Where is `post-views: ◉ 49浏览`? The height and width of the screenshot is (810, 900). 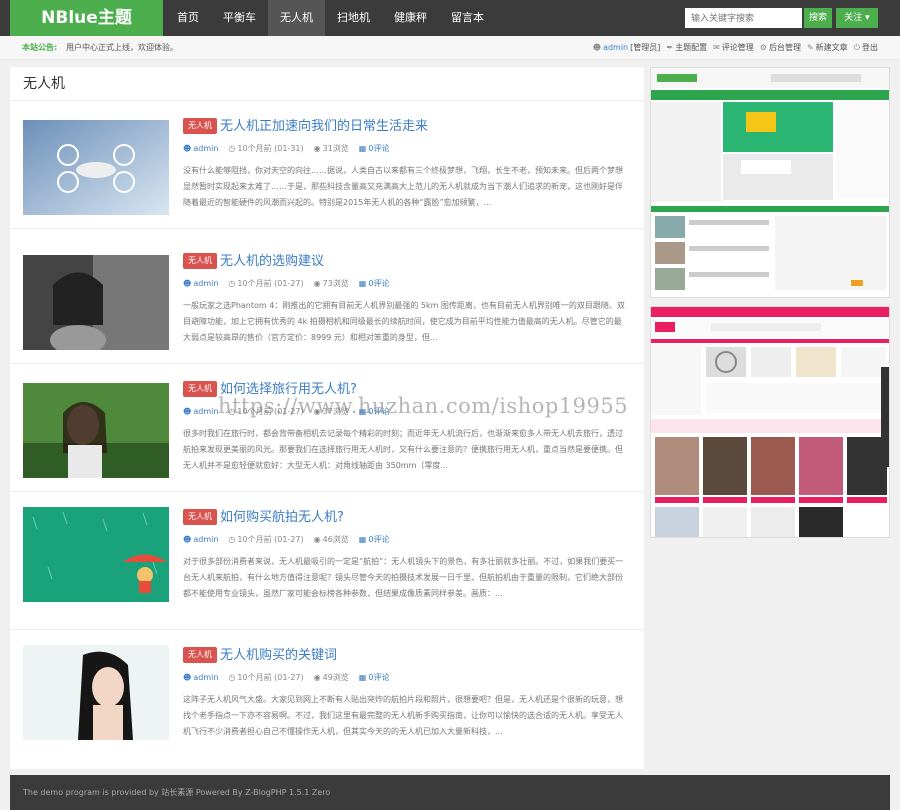 post-views: ◉ 49浏览 is located at coordinates (331, 677).